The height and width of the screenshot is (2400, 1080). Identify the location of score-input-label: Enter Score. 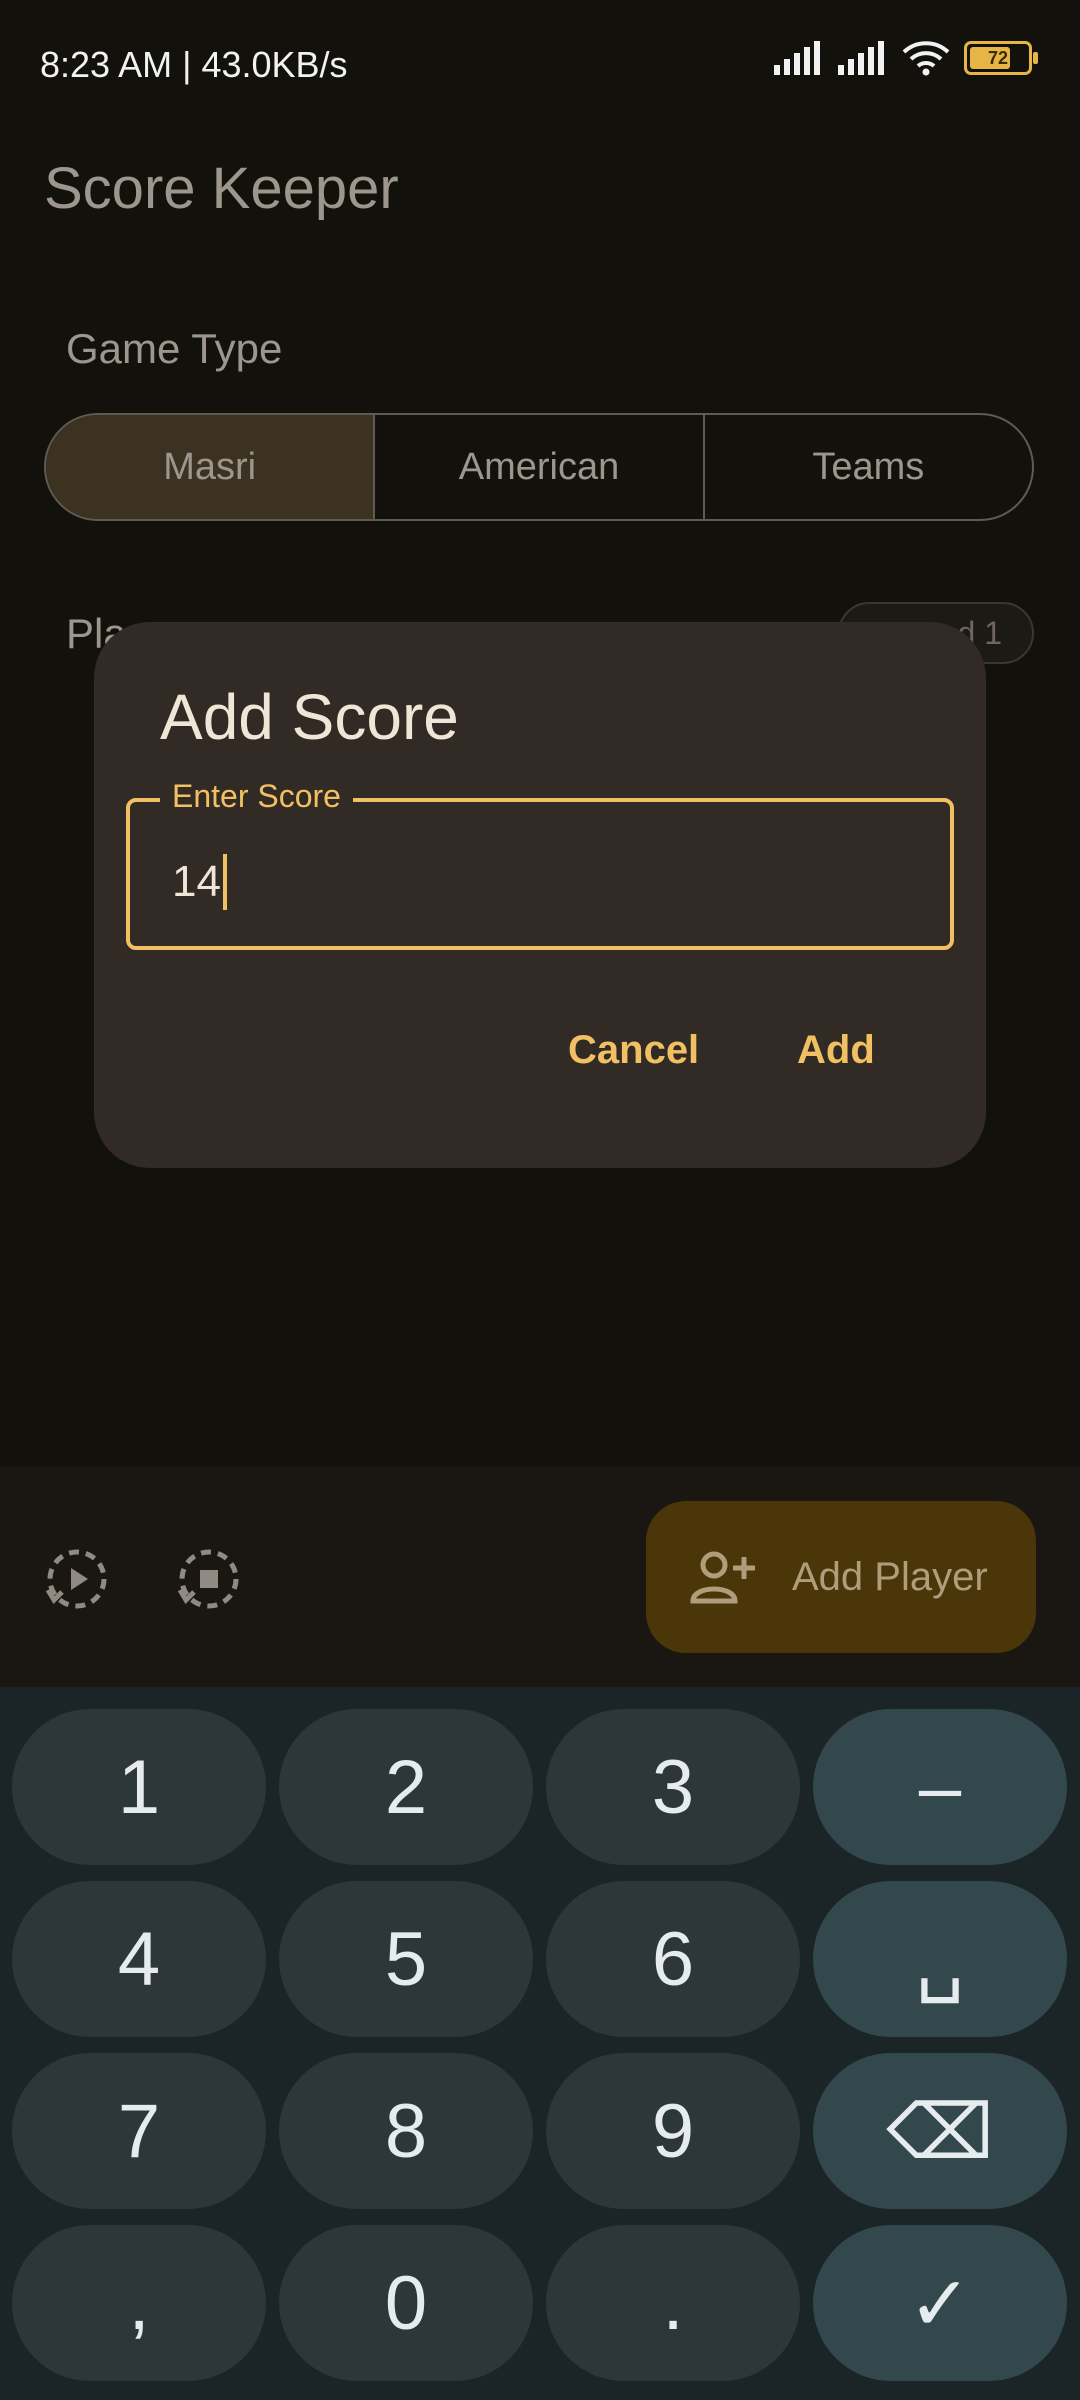
(256, 796).